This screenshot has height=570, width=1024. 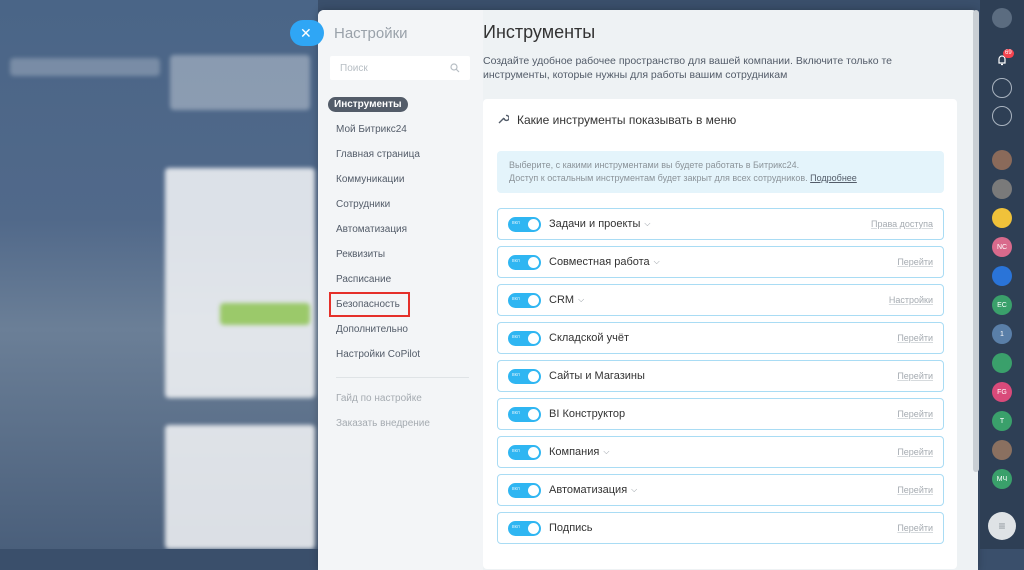 I want to click on contact-avatar: 1, so click(x=1002, y=334).